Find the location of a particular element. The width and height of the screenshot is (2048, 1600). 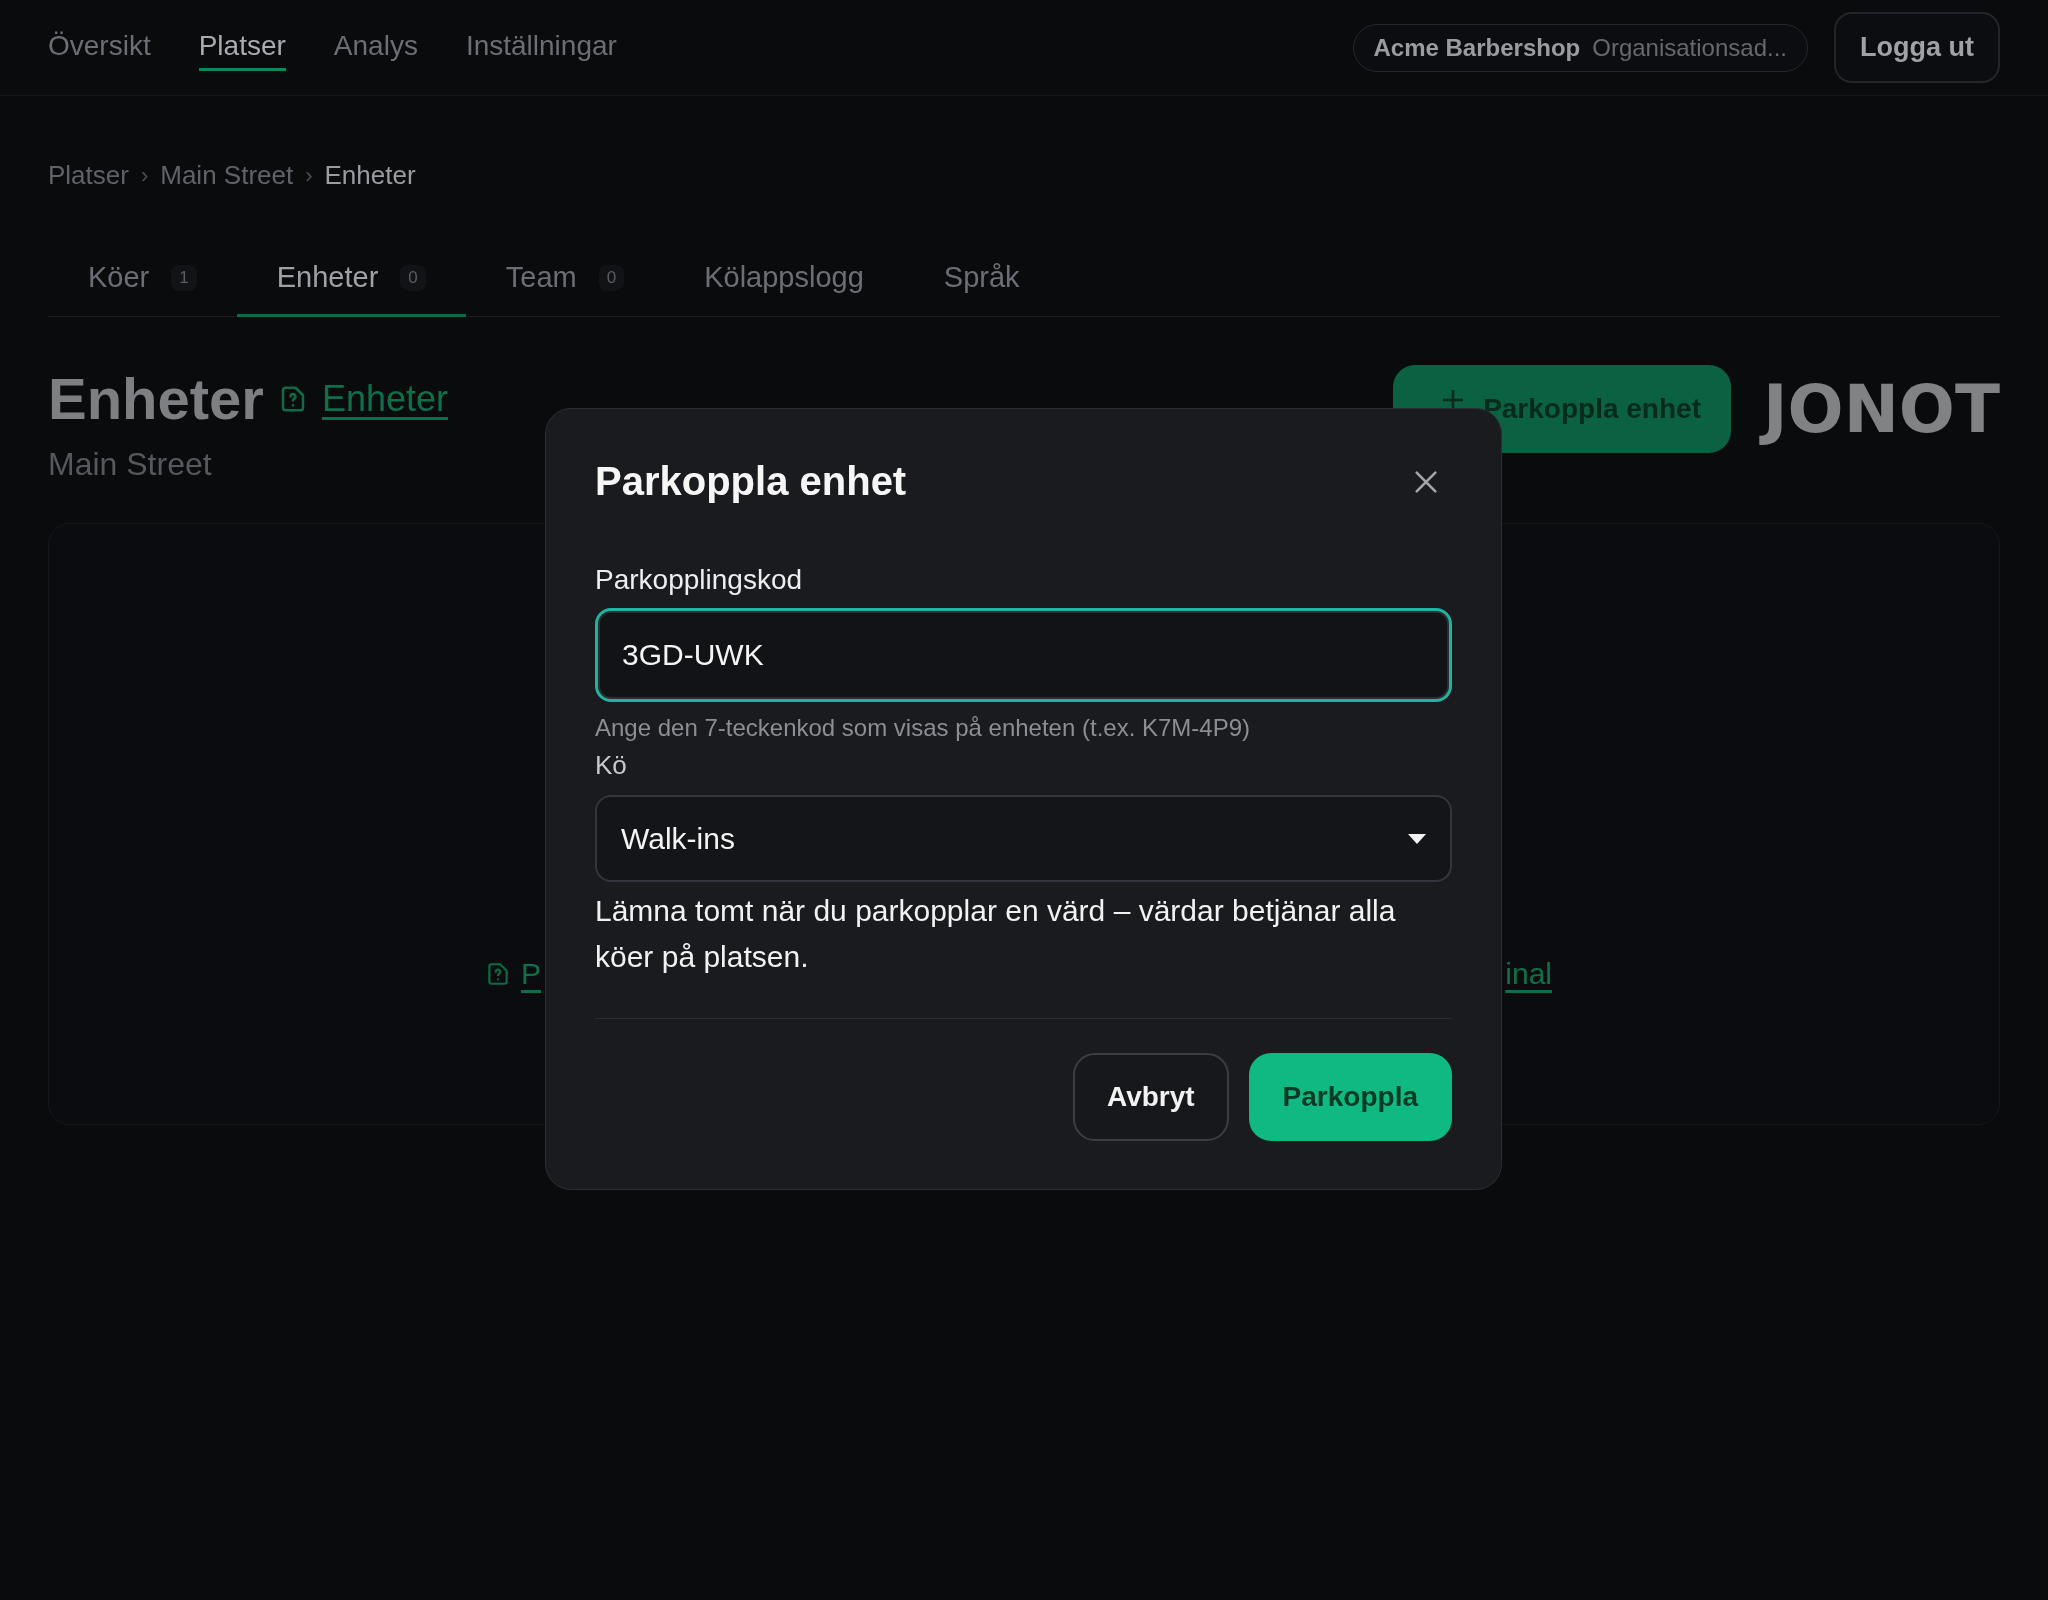

pair-button: Parkoppla is located at coordinates (1350, 1097).